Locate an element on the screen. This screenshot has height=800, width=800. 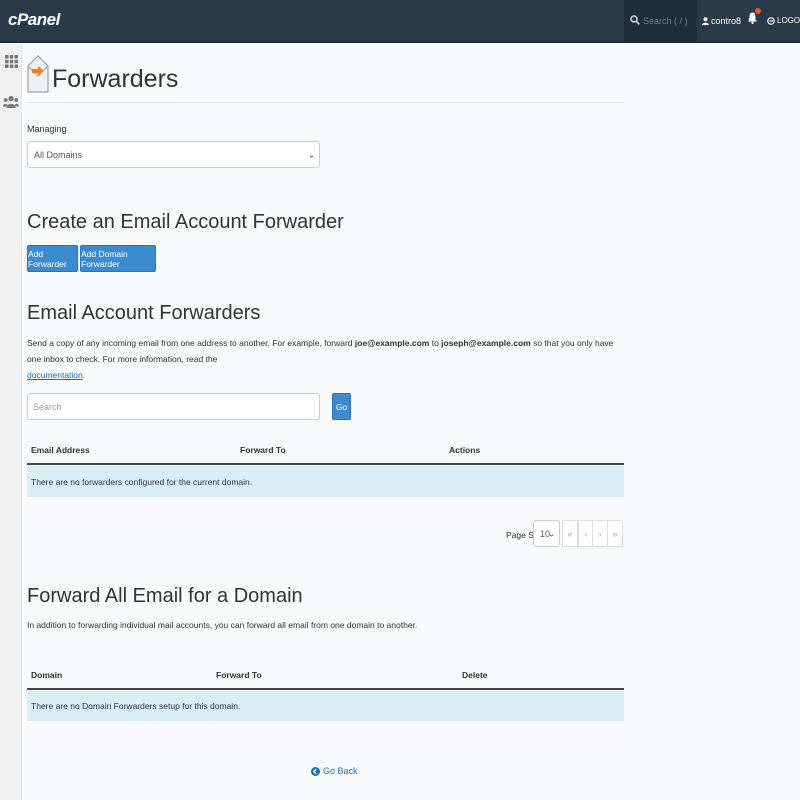
description-text: to is located at coordinates (435, 343).